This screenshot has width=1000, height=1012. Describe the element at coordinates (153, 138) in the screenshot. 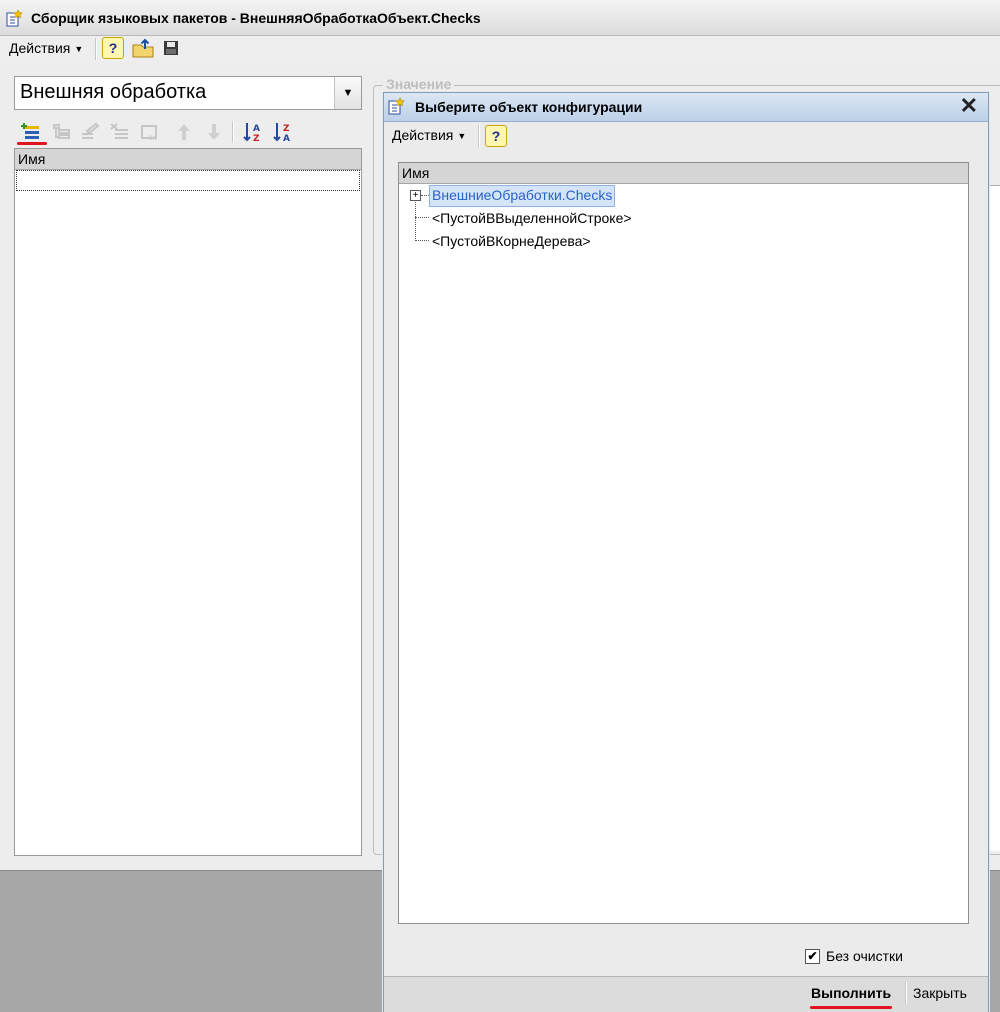

I see `svg-text: OK` at that location.